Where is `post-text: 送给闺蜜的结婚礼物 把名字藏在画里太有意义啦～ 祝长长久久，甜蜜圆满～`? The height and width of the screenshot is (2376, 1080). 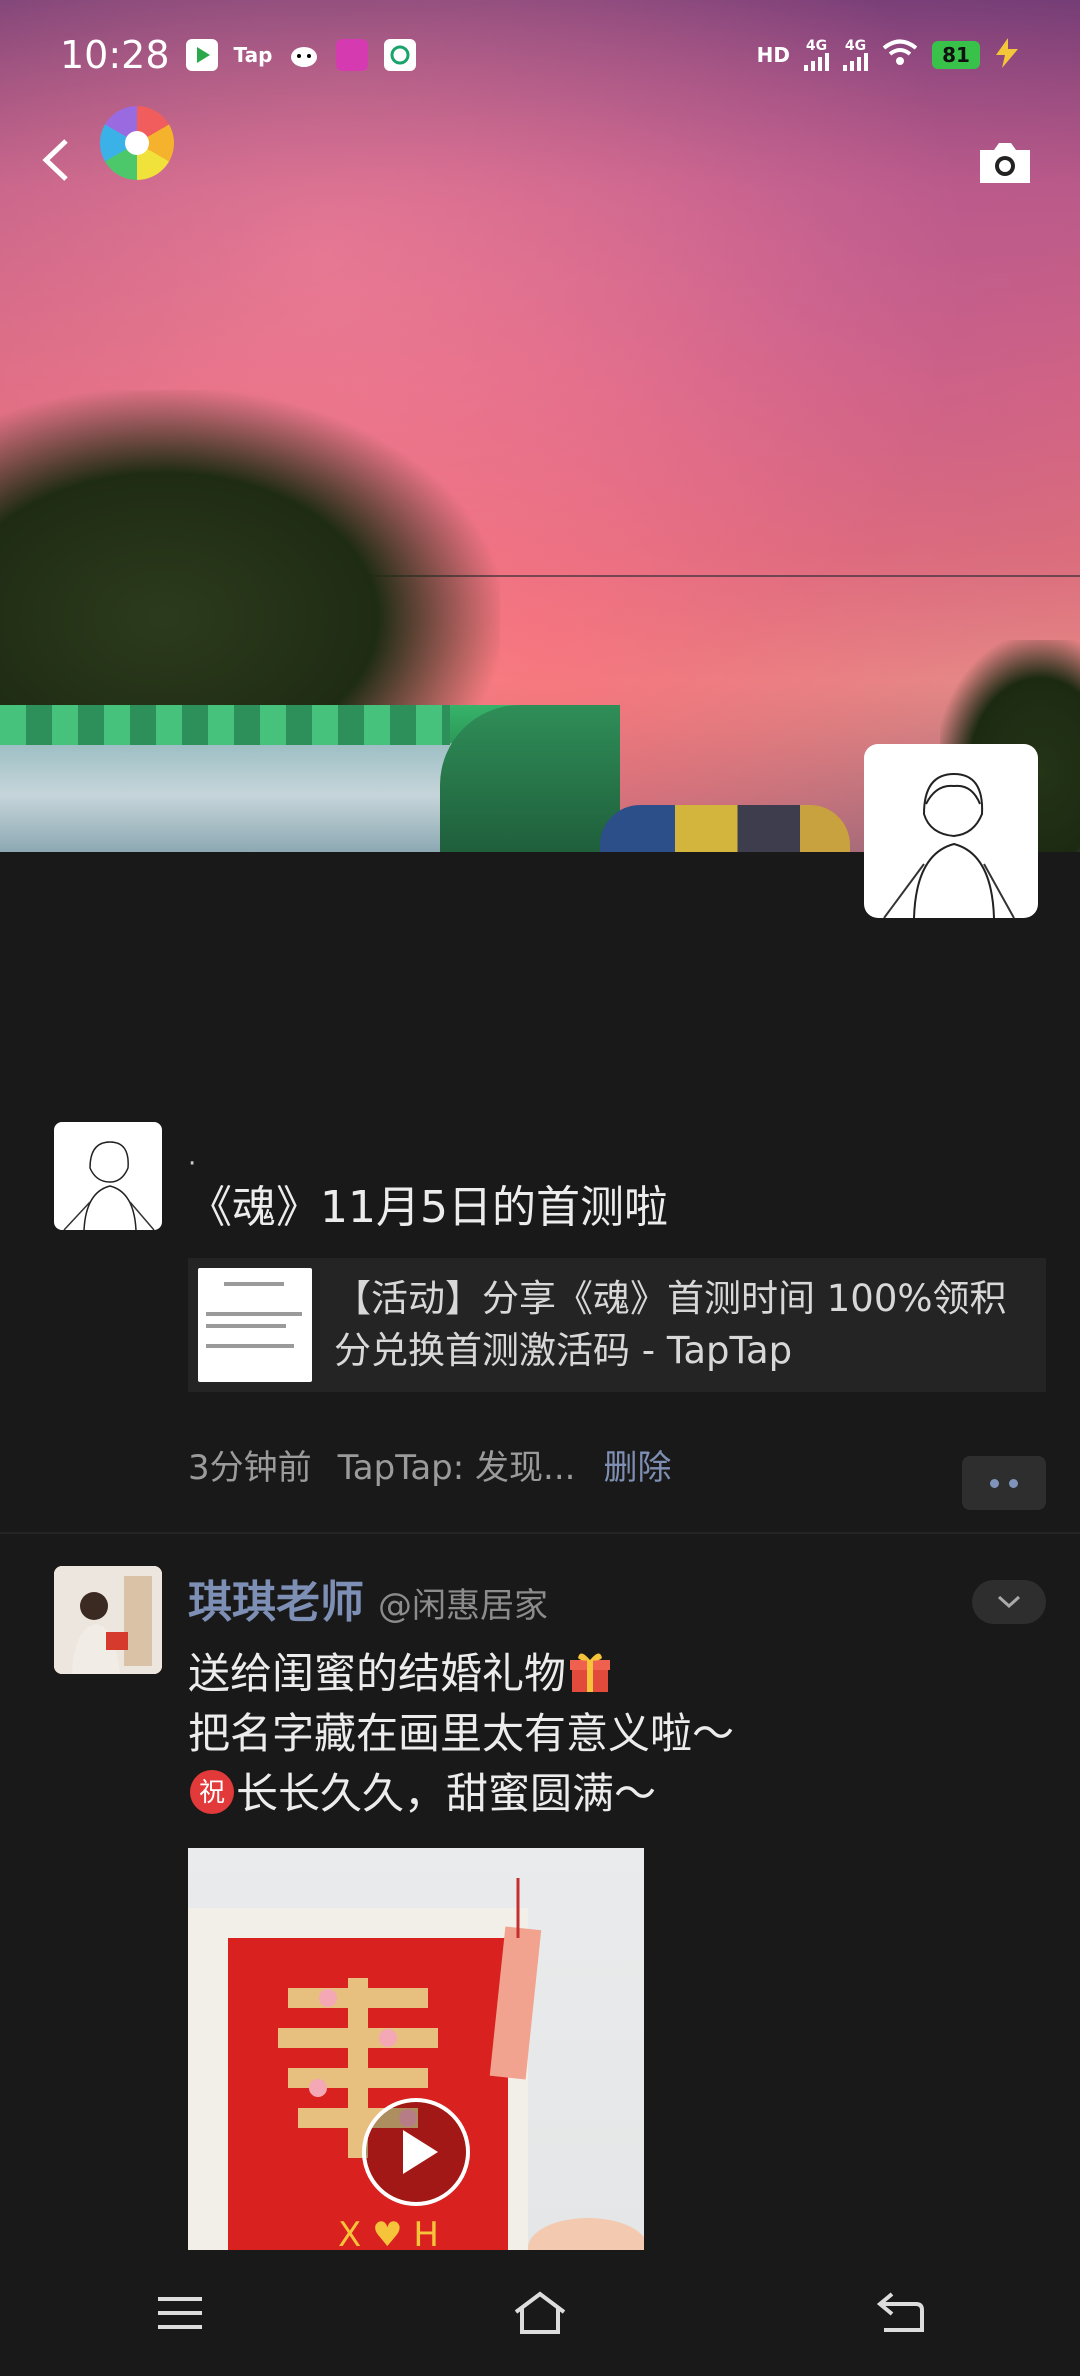 post-text: 送给闺蜜的结婚礼物 把名字藏在画里太有意义啦～ 祝长长久久，甜蜜圆满～ is located at coordinates (461, 1733).